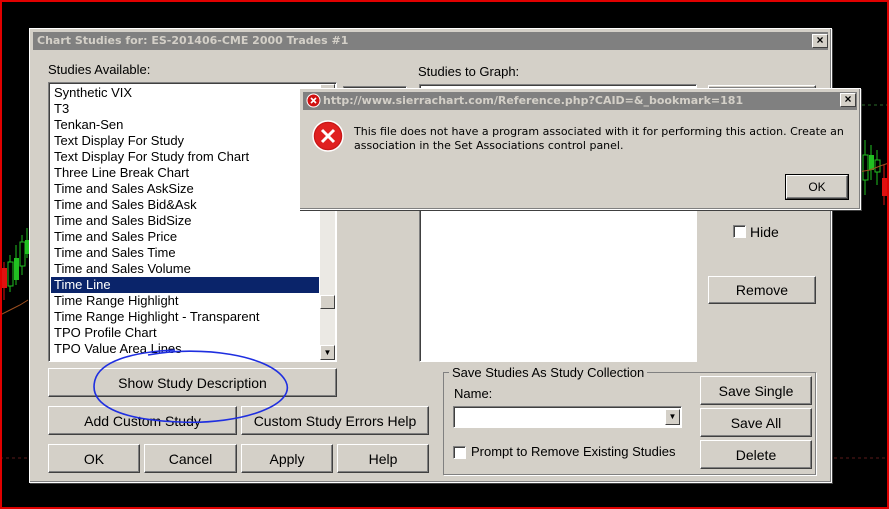  I want to click on annotation-circle, so click(190, 386).